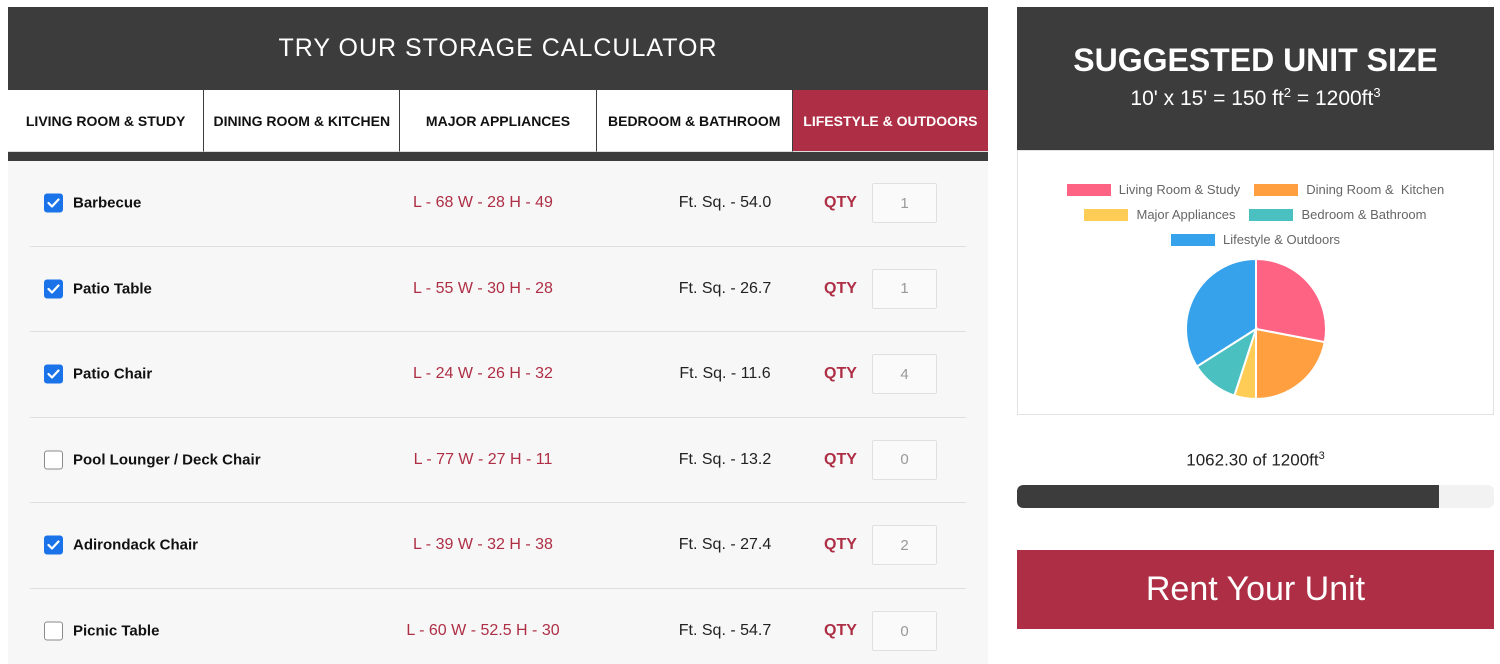 This screenshot has width=1500, height=664. What do you see at coordinates (116, 631) in the screenshot?
I see `item-name: Picnic Table` at bounding box center [116, 631].